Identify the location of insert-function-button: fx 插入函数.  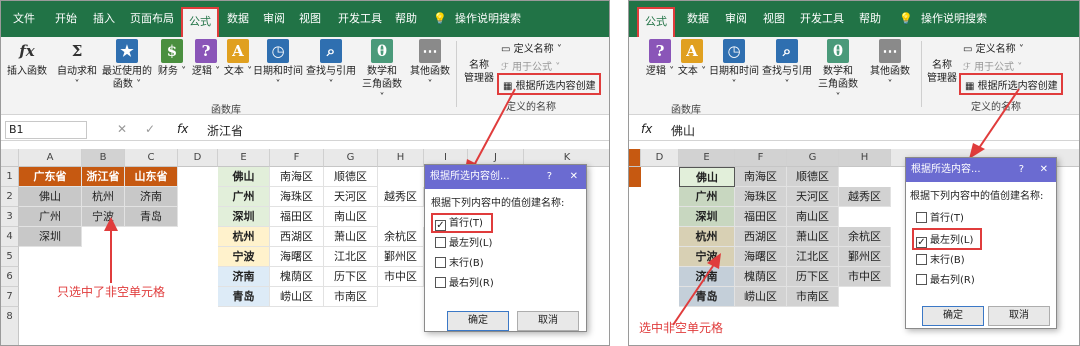
(27, 58).